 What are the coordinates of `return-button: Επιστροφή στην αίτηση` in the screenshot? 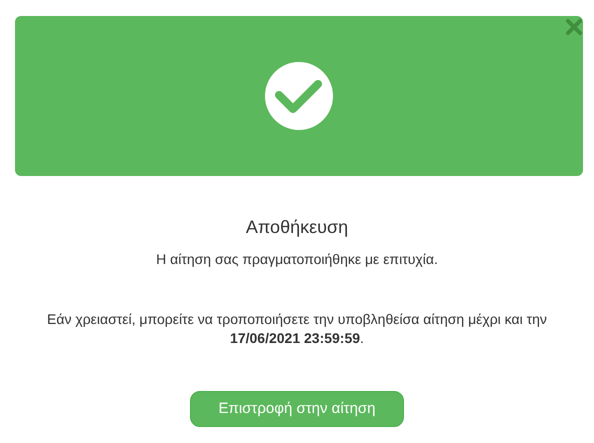 It's located at (297, 409).